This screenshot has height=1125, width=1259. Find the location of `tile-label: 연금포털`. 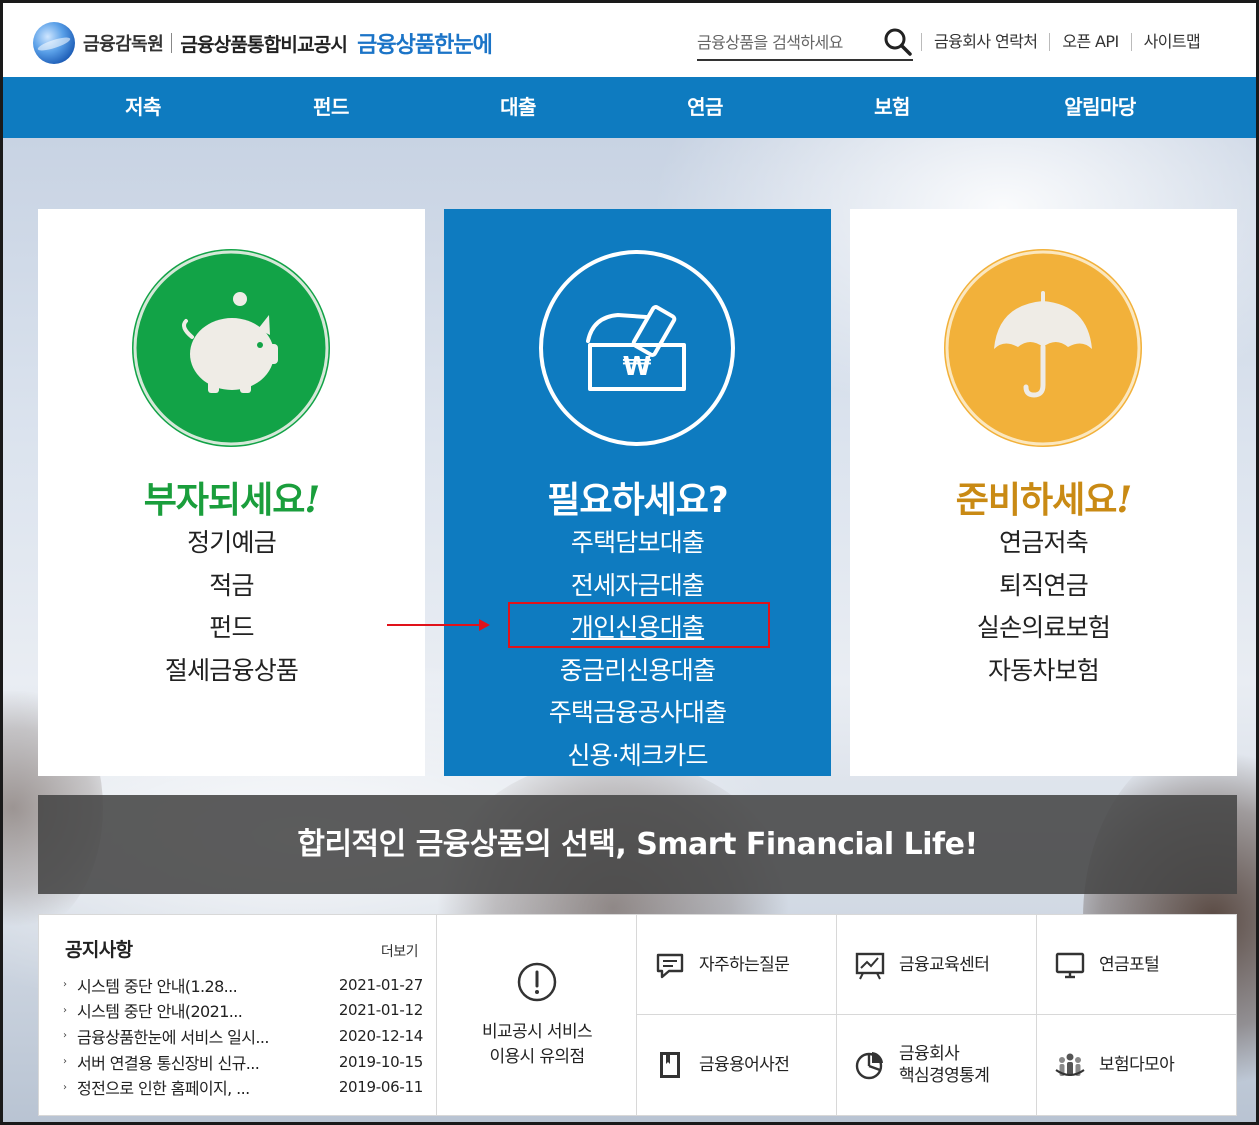

tile-label: 연금포털 is located at coordinates (1129, 964).